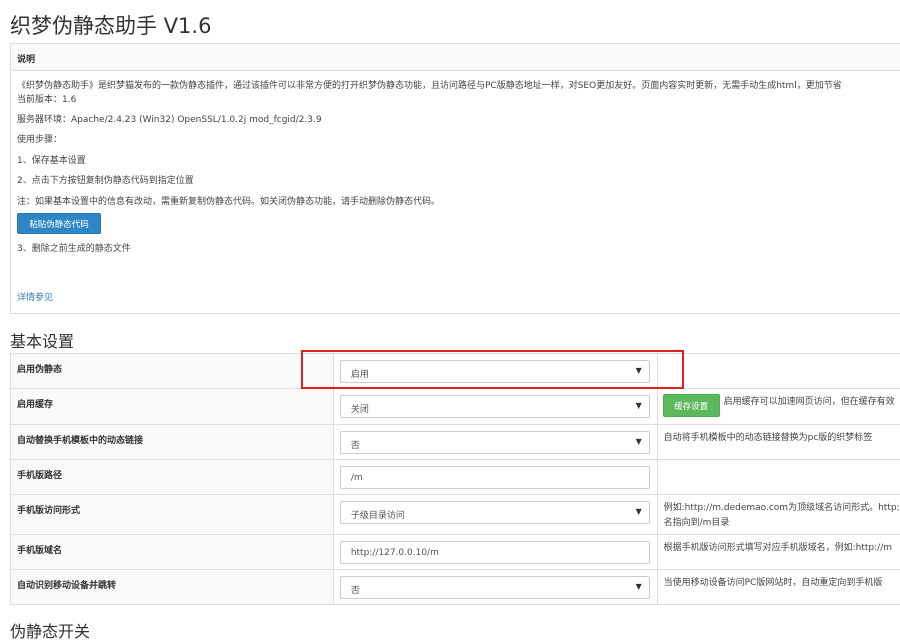 This screenshot has height=642, width=900. What do you see at coordinates (35, 296) in the screenshot?
I see `more-info-link: 详情参见` at bounding box center [35, 296].